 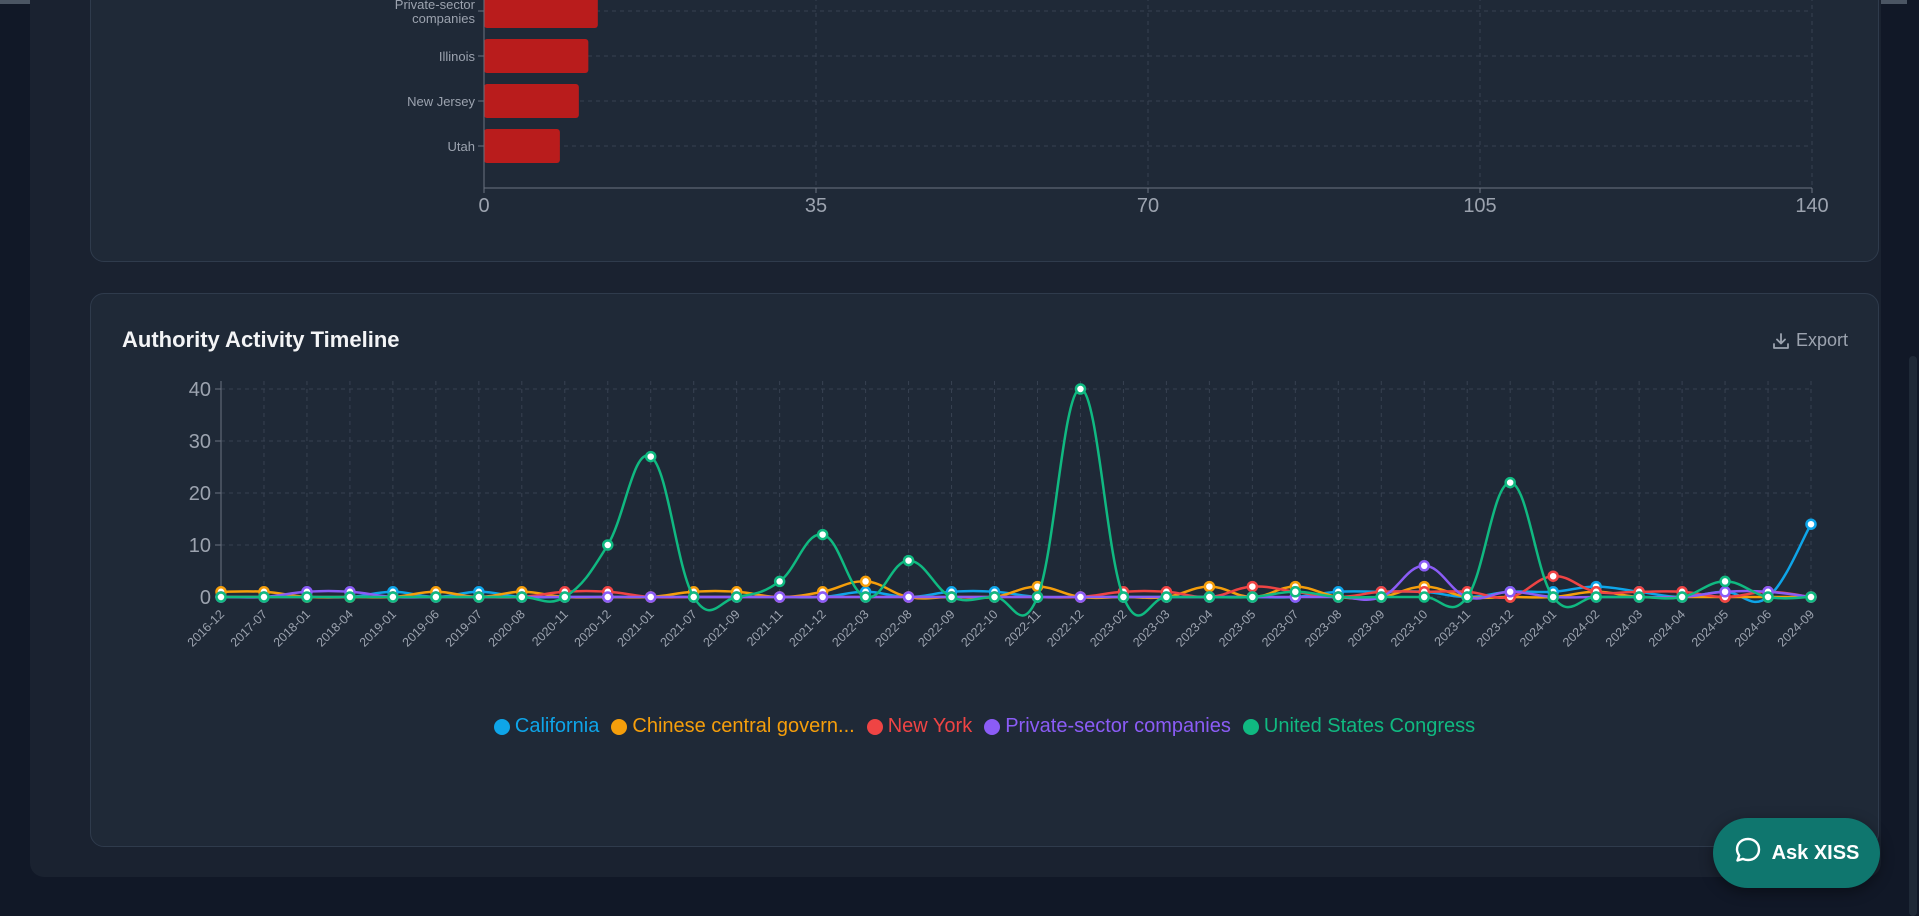 I want to click on timeline-x-tick-label: 2024-01, so click(x=1538, y=628).